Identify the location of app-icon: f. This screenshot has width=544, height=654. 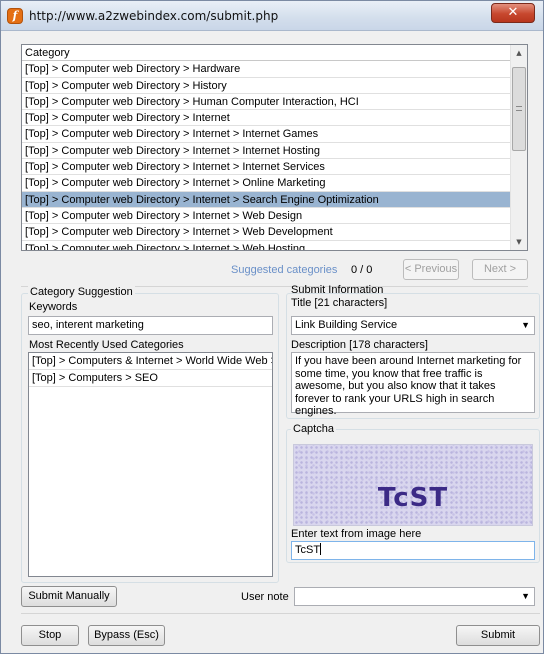
(15, 16).